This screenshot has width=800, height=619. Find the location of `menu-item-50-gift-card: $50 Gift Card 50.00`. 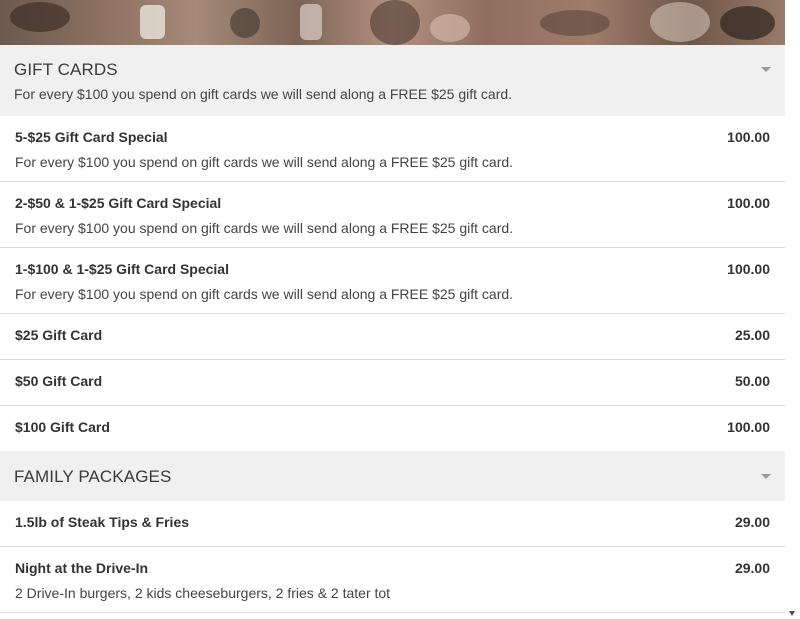

menu-item-50-gift-card: $50 Gift Card 50.00 is located at coordinates (392, 383).